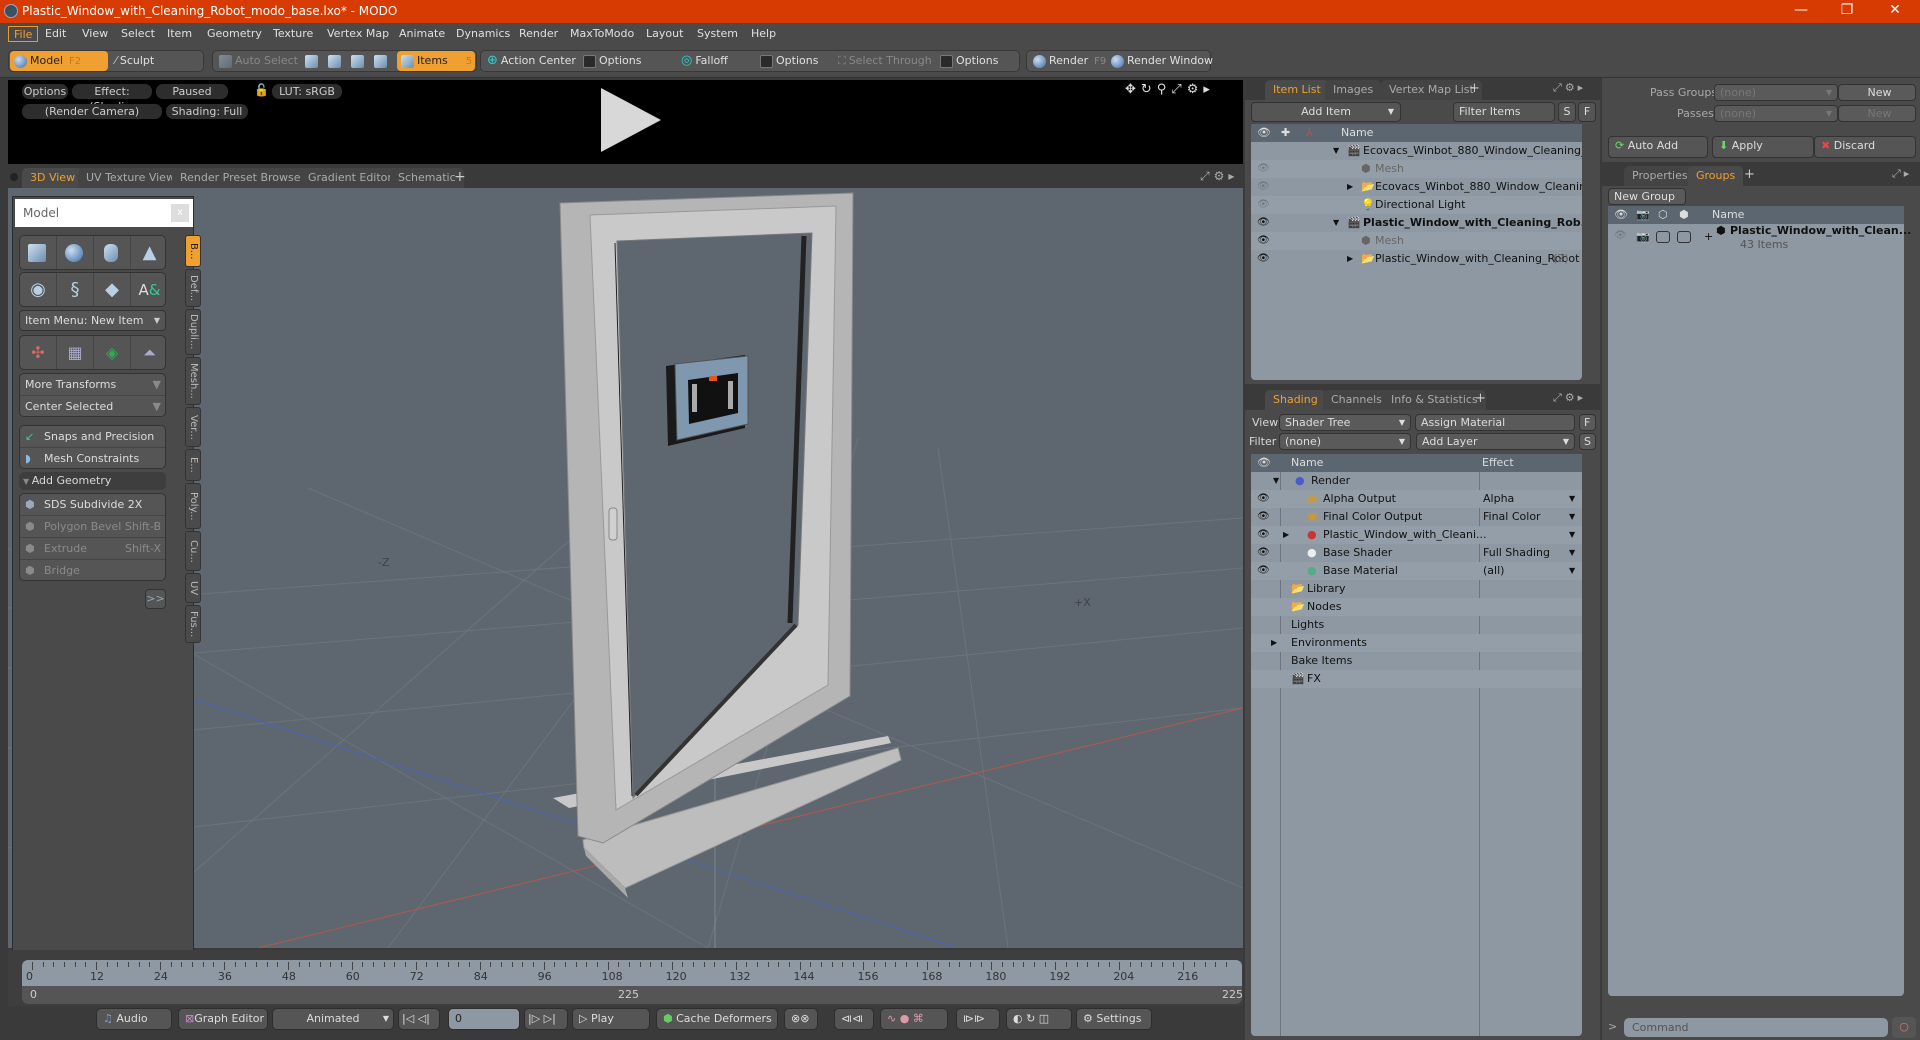  Describe the element at coordinates (1498, 463) in the screenshot. I see `effect-column-header: Effect` at that location.